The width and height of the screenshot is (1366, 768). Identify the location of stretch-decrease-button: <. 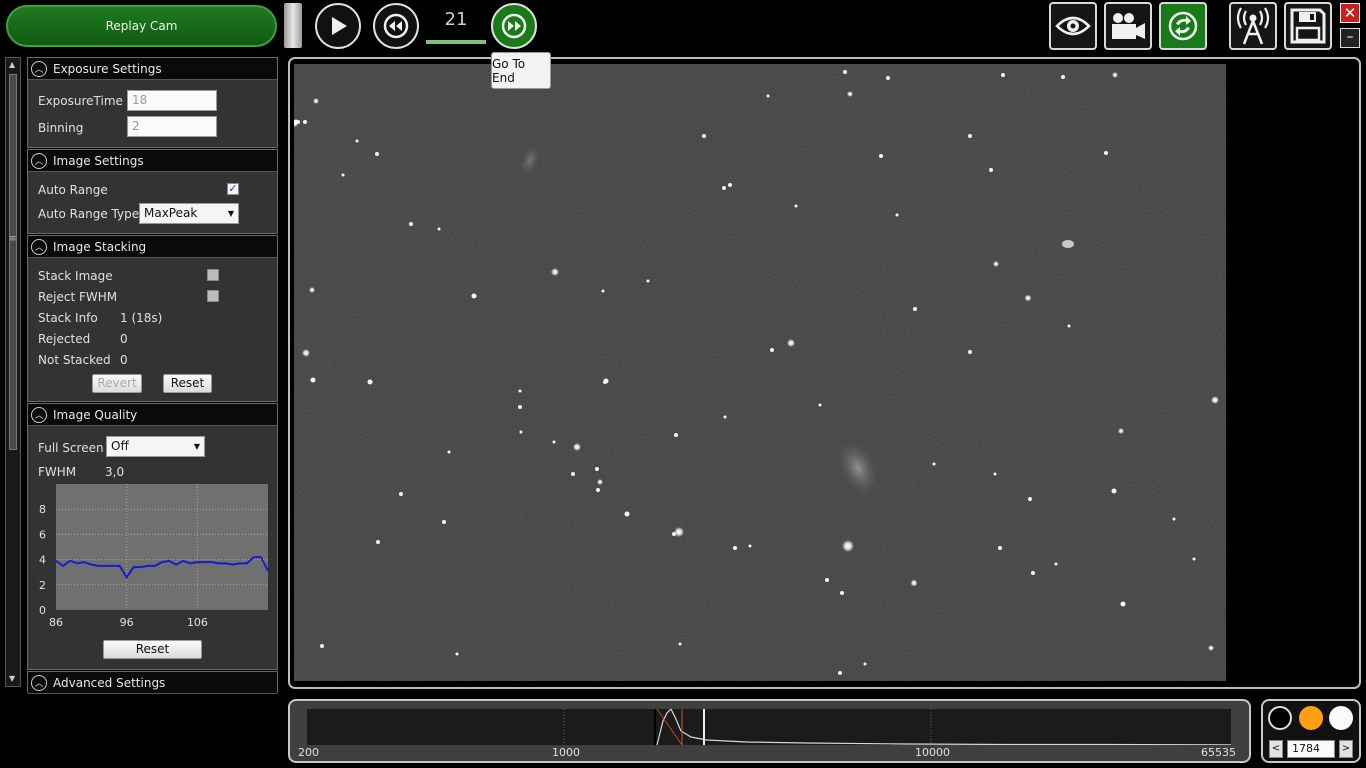
(1276, 749).